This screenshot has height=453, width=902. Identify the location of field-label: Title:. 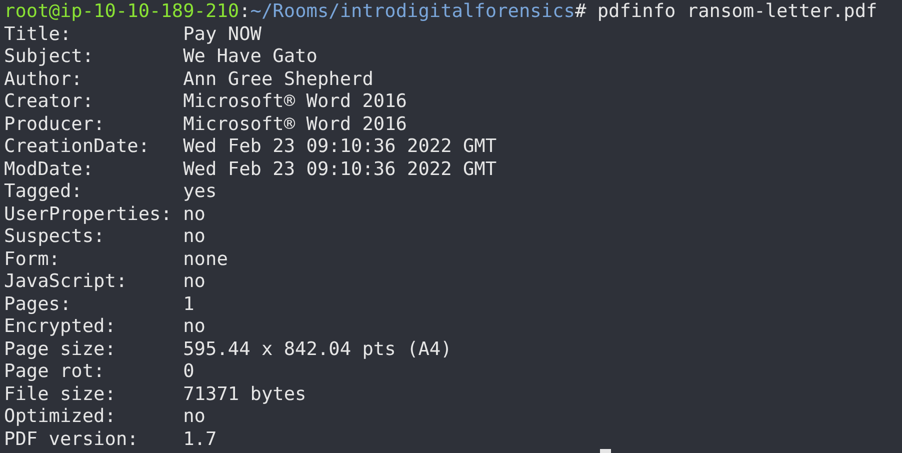
(38, 35).